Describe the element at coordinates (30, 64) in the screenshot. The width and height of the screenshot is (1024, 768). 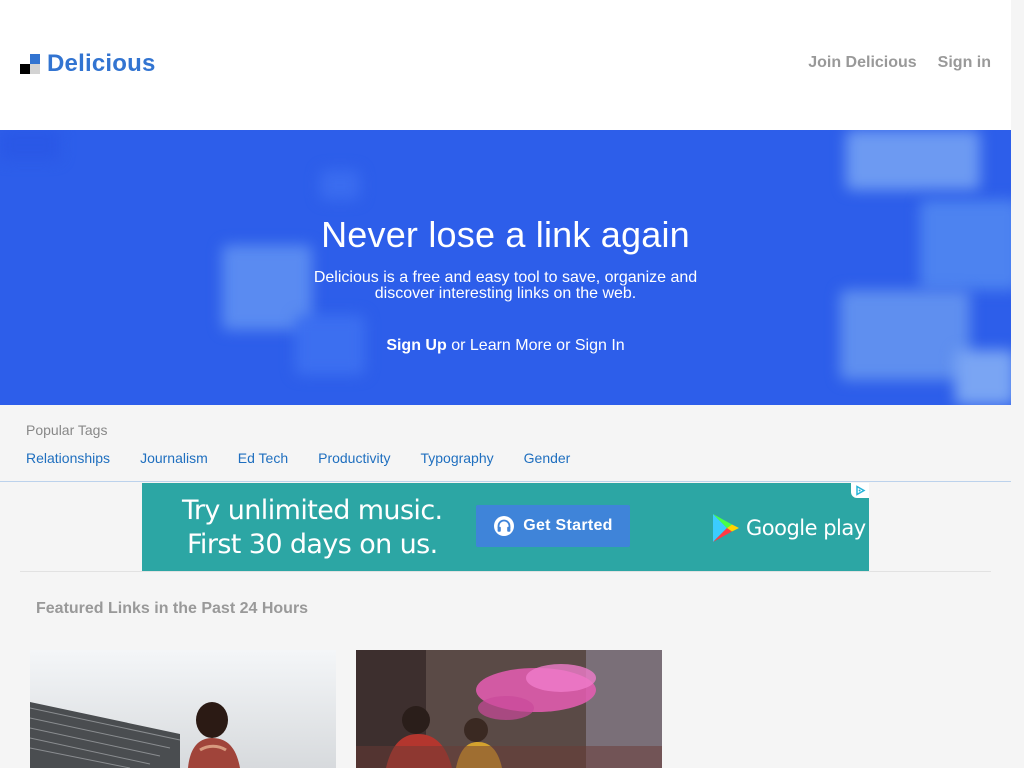
I see `delicious-logo-icon` at that location.